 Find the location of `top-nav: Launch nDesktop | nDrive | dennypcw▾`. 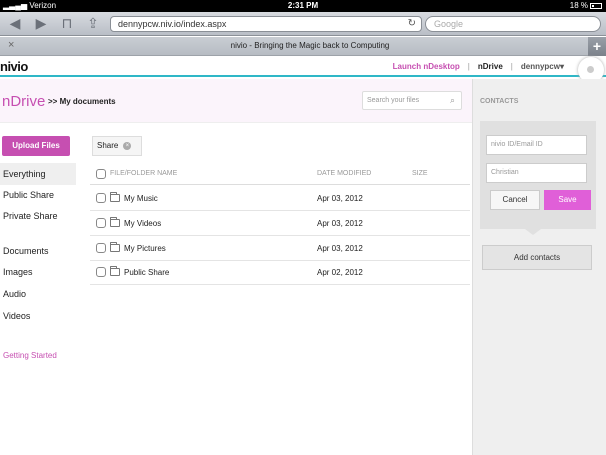

top-nav: Launch nDesktop | nDrive | dennypcw▾ is located at coordinates (478, 66).